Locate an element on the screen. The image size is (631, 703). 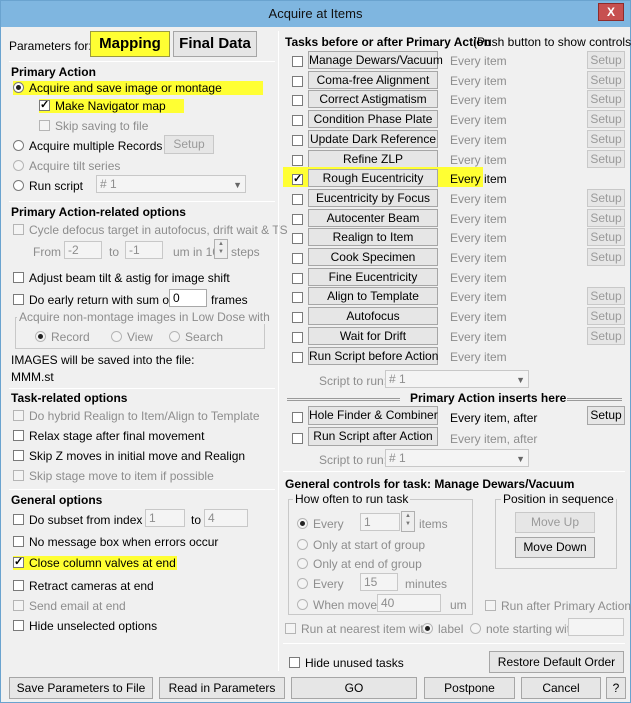
task-button: Coma-free Alignment is located at coordinates (373, 80).